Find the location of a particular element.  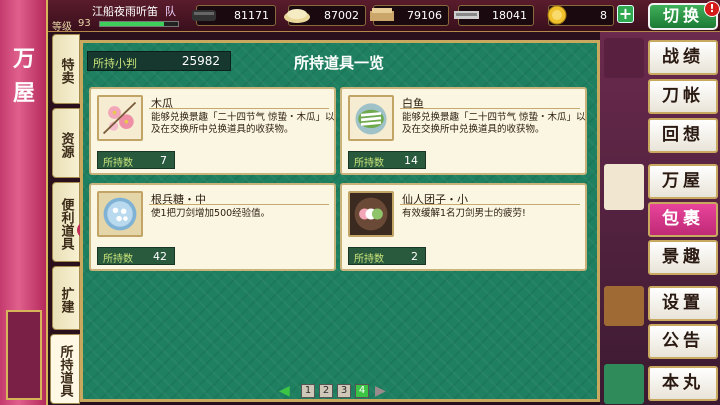

level-value: 93 is located at coordinates (84, 23).